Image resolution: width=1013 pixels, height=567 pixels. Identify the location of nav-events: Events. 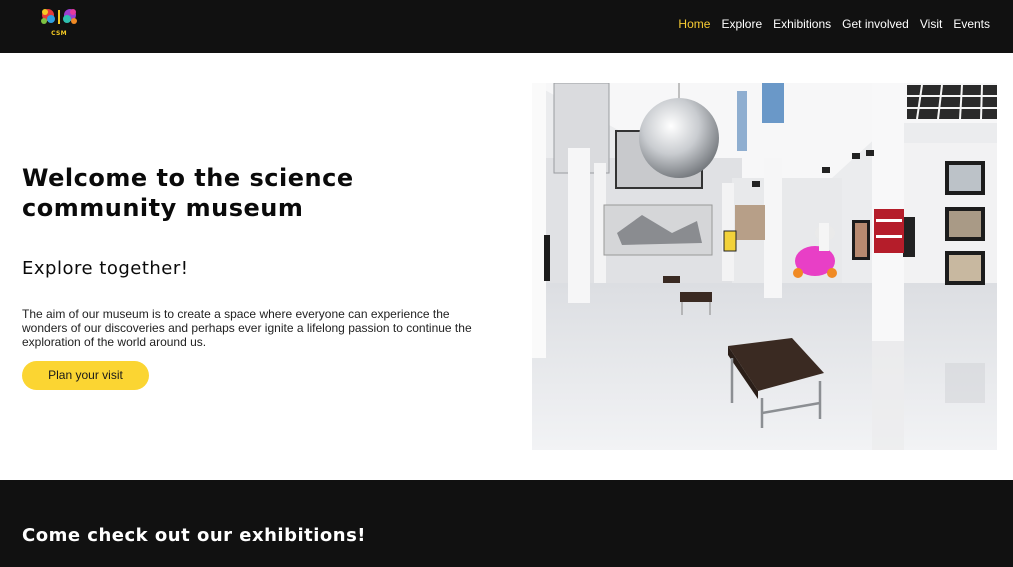
(971, 24).